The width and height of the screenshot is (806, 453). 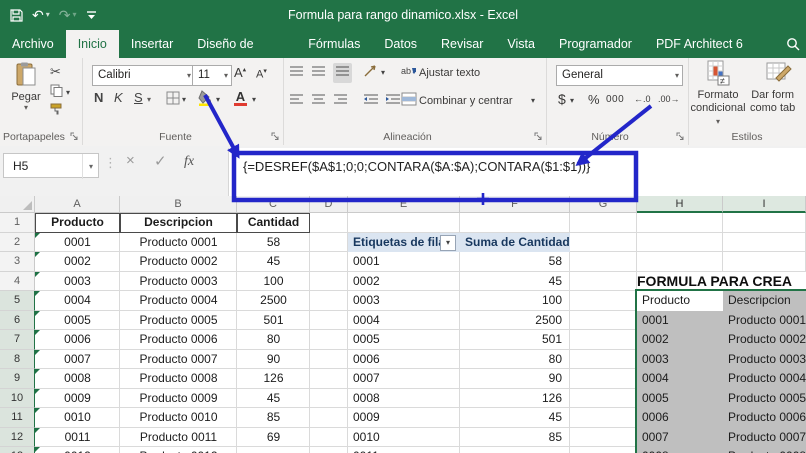 I want to click on cell-H9: 0004, so click(x=680, y=379).